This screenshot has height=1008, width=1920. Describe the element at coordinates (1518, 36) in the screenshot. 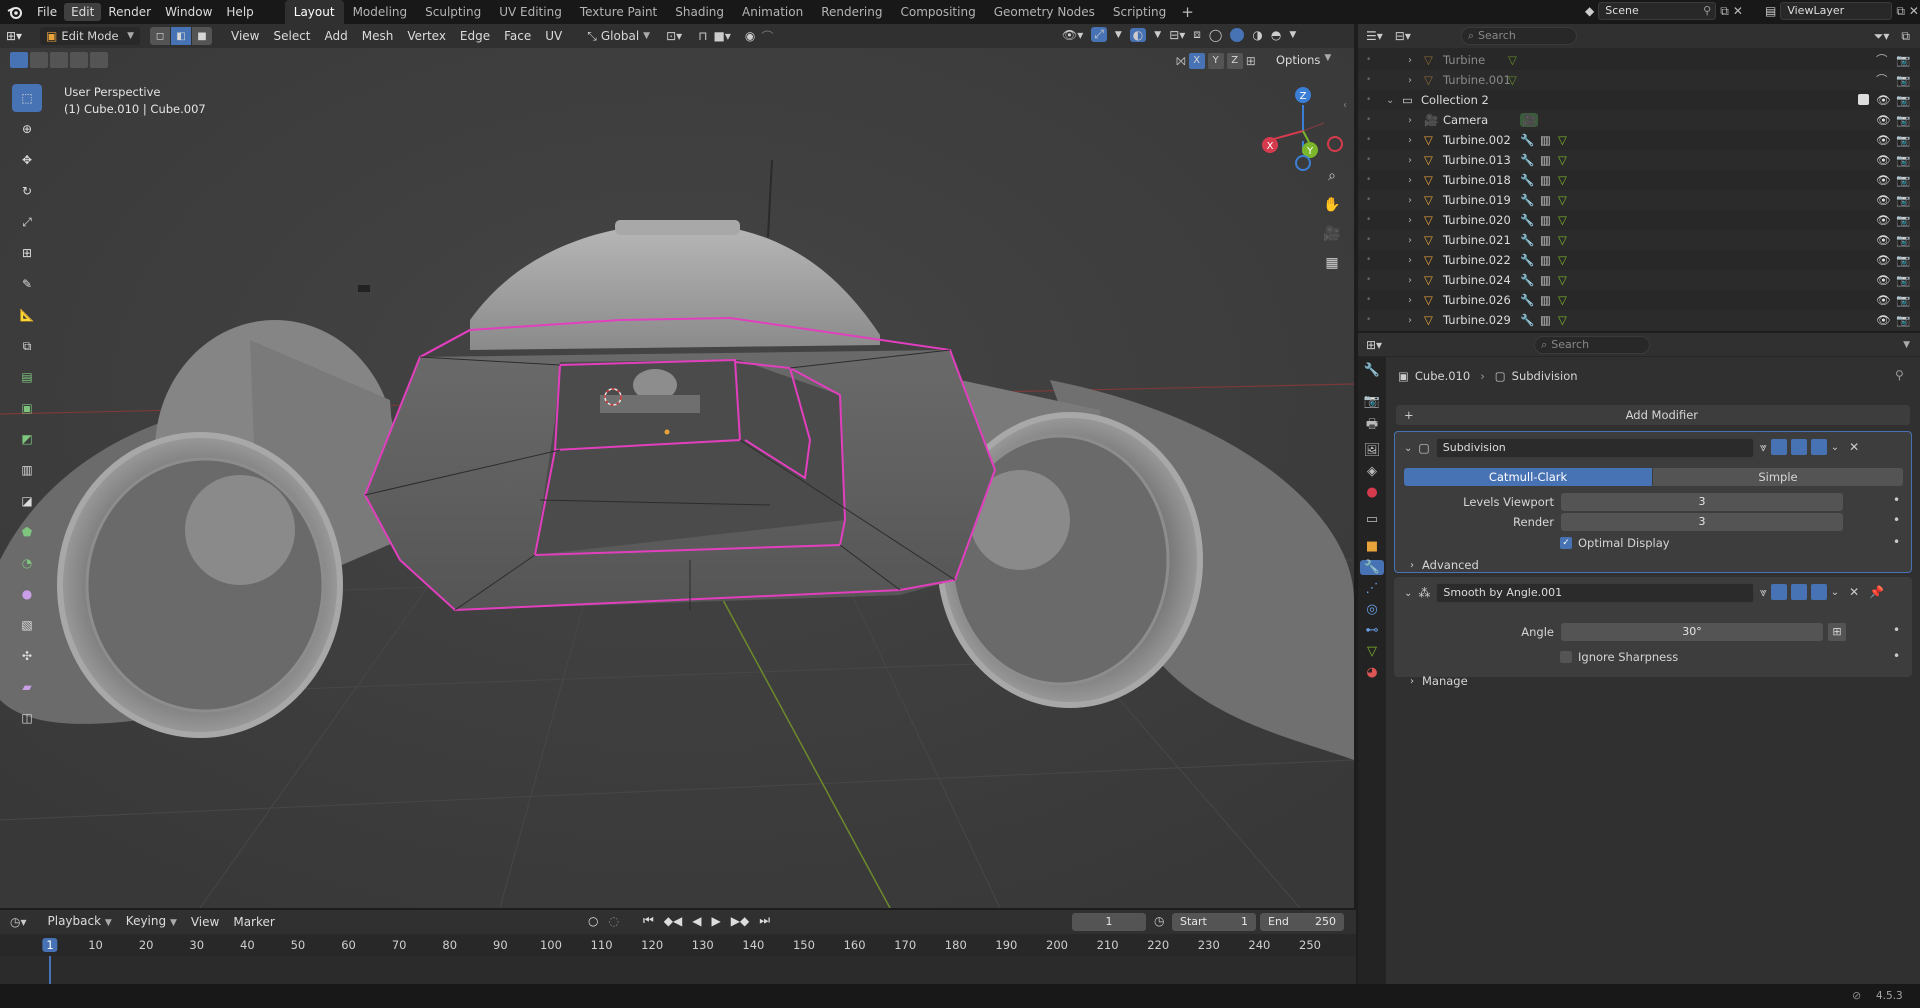

I see `outliner-search: ⌕ Search` at that location.